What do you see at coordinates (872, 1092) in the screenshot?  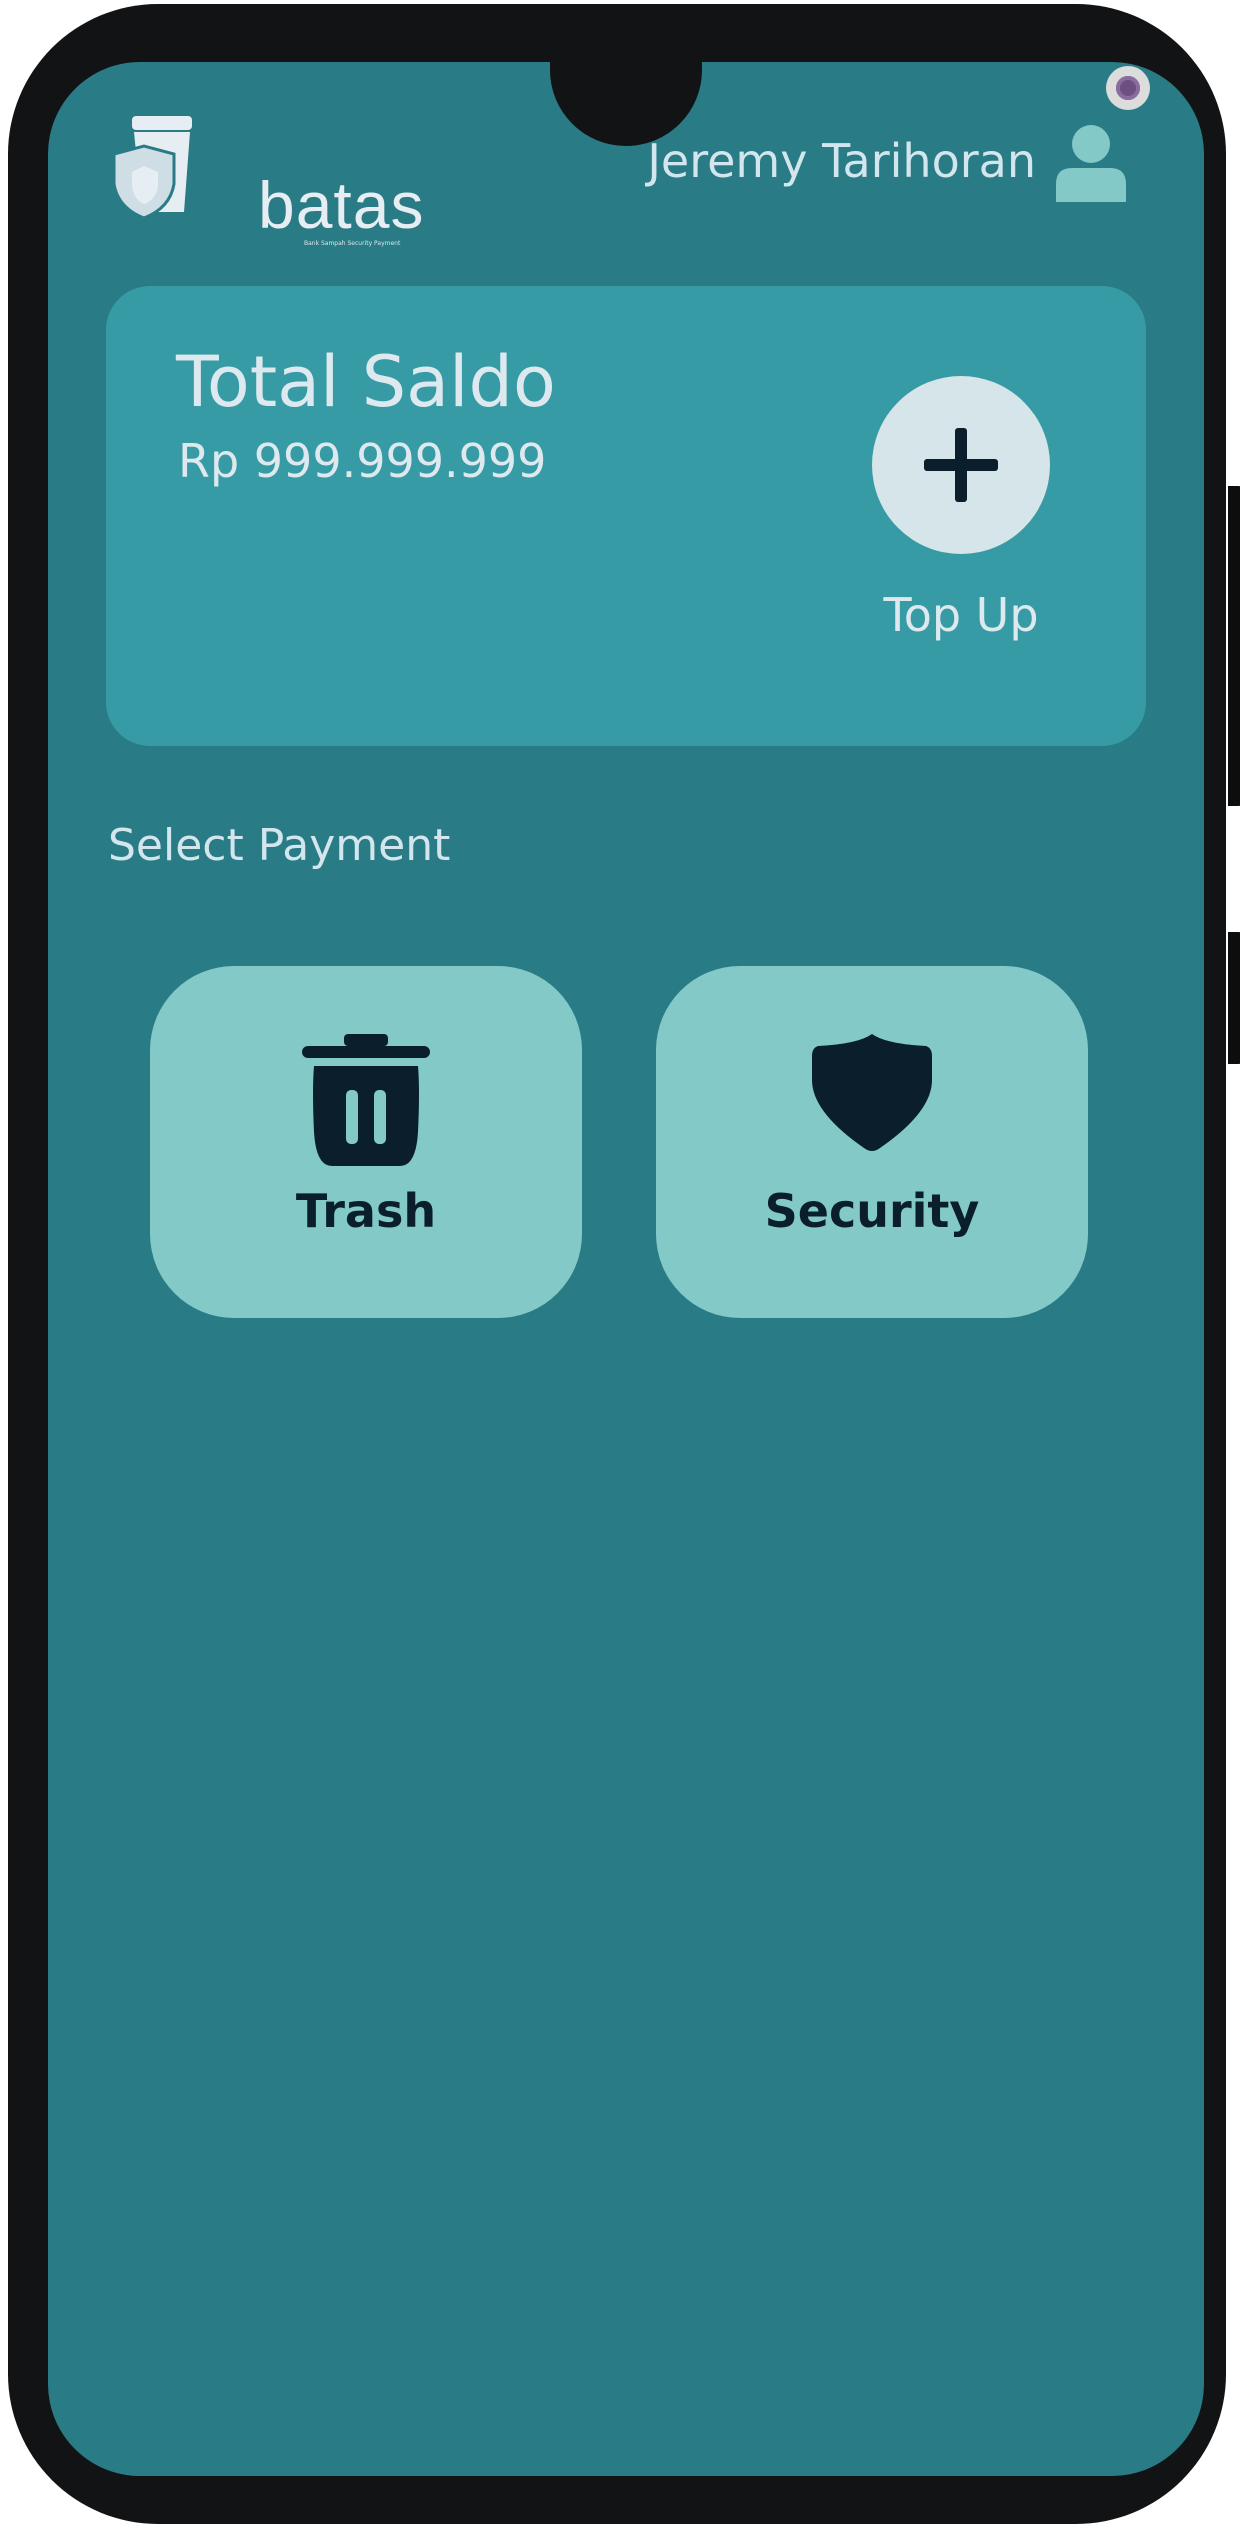 I see `shield-icon` at bounding box center [872, 1092].